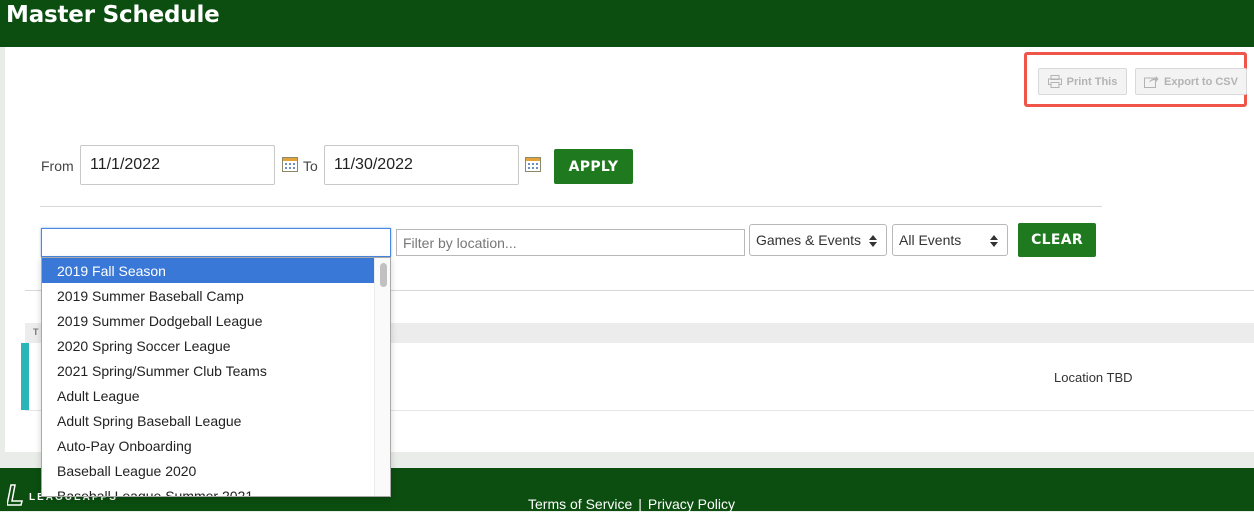  Describe the element at coordinates (208, 420) in the screenshot. I see `dropdown-option: Adult Spring Baseball League` at that location.